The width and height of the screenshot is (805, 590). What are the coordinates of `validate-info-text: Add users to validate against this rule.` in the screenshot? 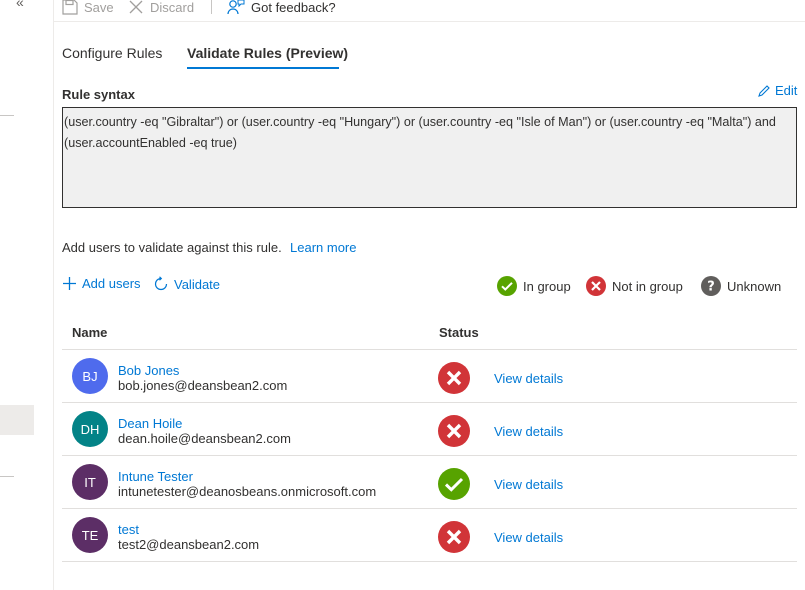 It's located at (172, 247).